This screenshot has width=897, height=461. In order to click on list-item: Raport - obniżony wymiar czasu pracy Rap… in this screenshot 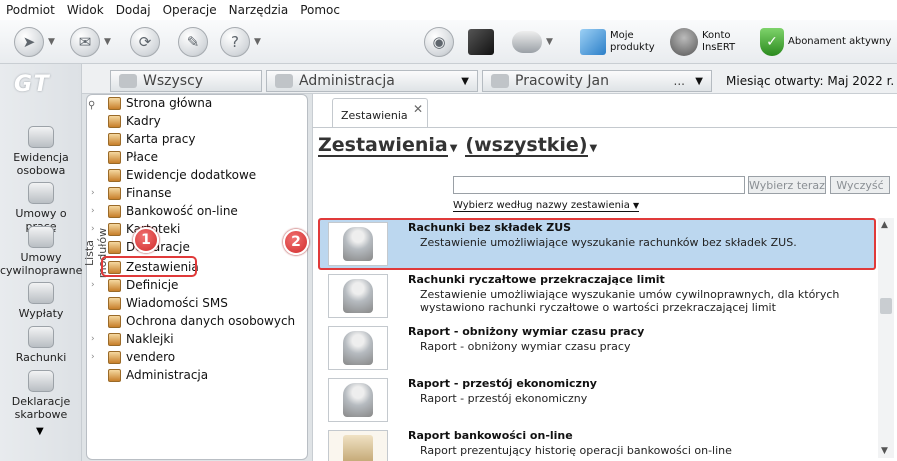, I will do `click(598, 348)`.